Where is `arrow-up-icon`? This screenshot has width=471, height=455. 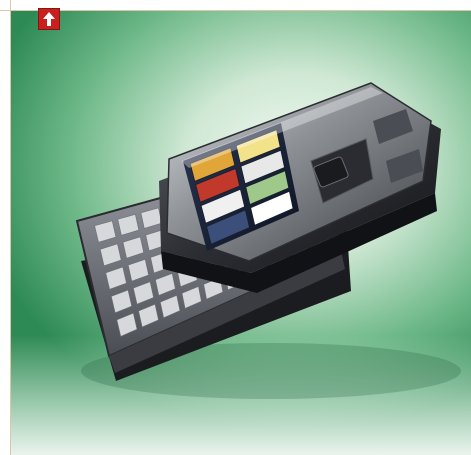 arrow-up-icon is located at coordinates (49, 19).